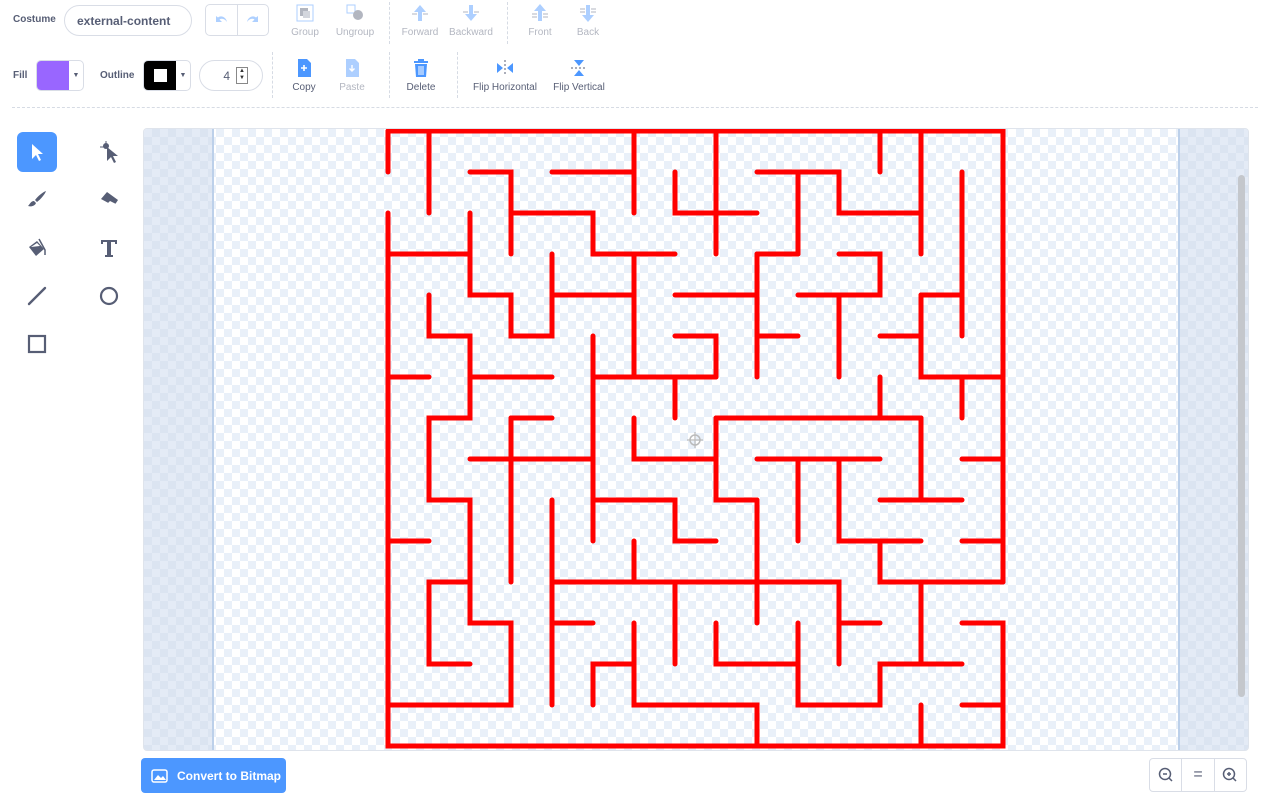 The height and width of the screenshot is (807, 1267). I want to click on eraser-icon, so click(109, 199).